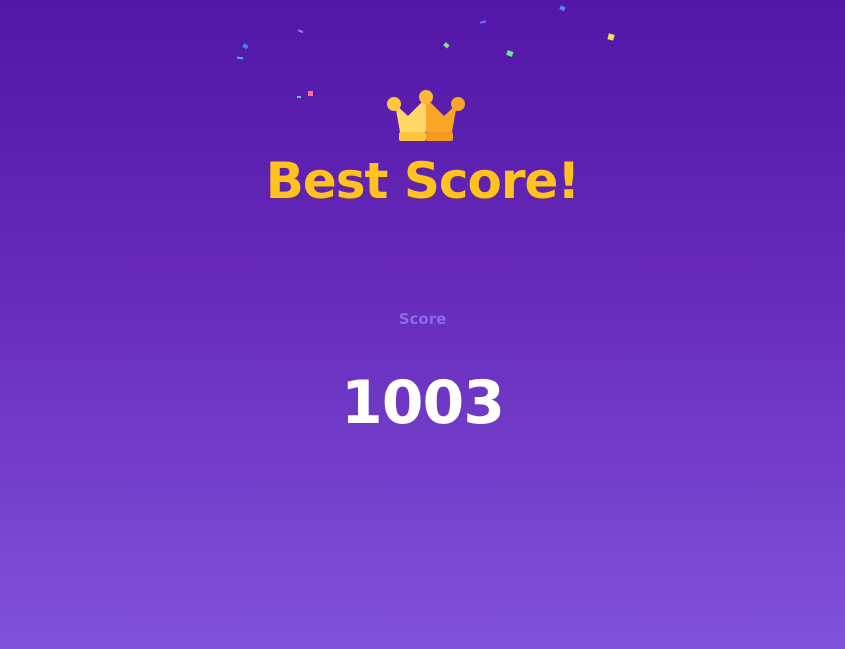  What do you see at coordinates (426, 115) in the screenshot?
I see `crown-icon` at bounding box center [426, 115].